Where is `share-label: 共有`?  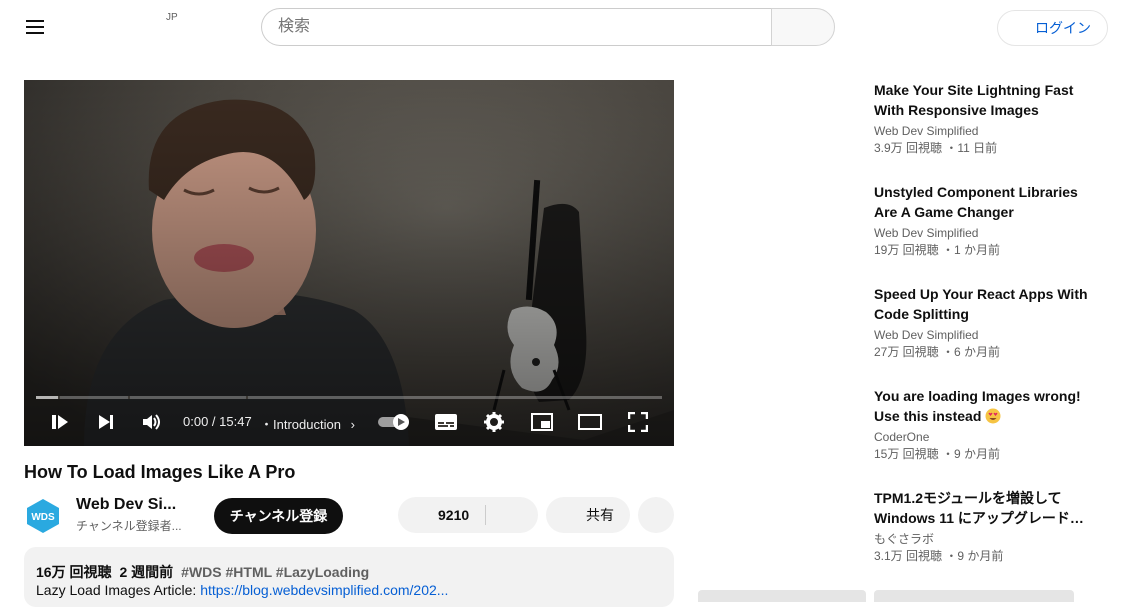 share-label: 共有 is located at coordinates (600, 515).